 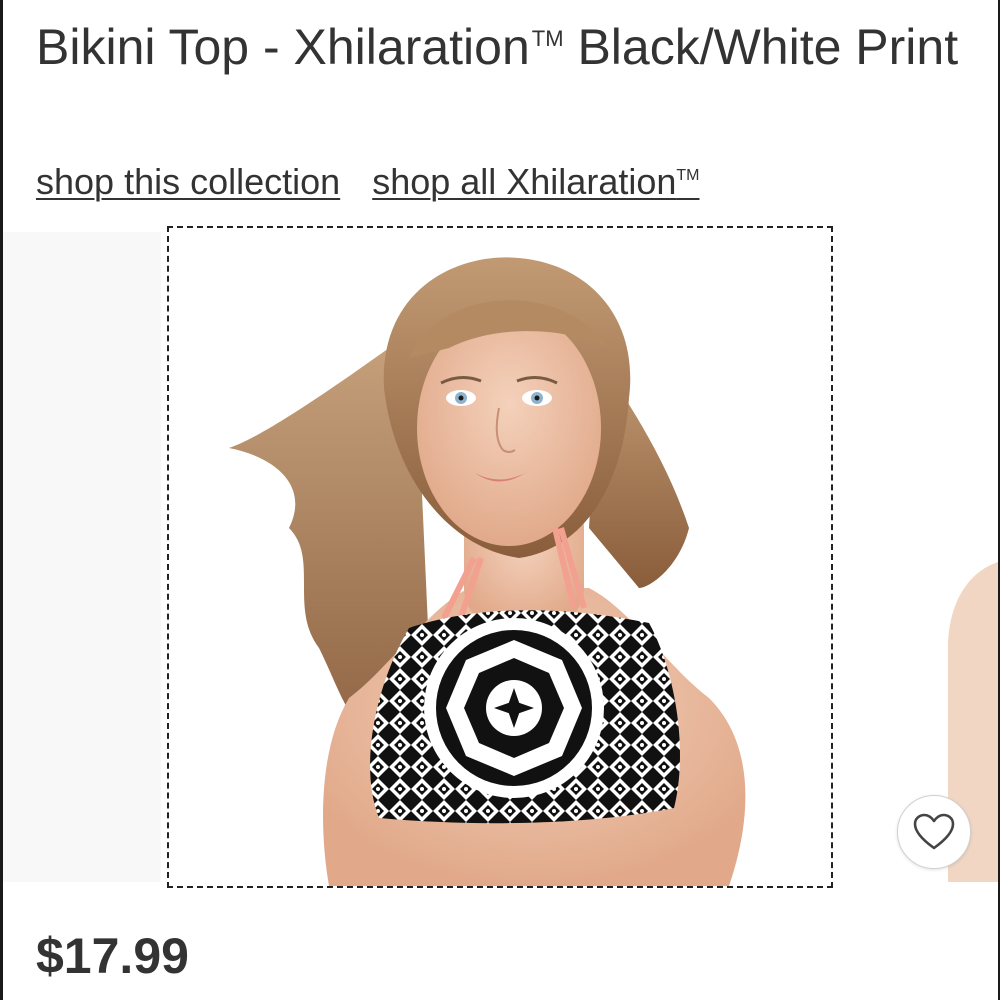 I want to click on product-price: $17.99, so click(x=112, y=956).